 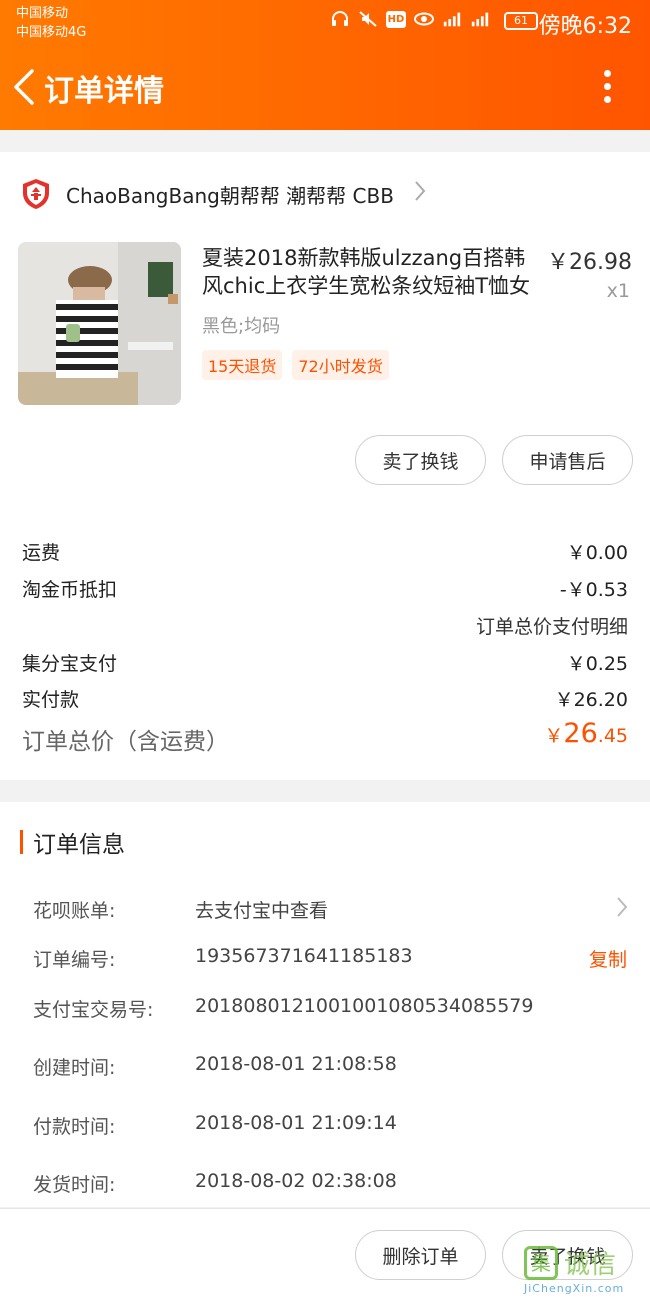 I want to click on total-decimal: .45, so click(x=612, y=736).